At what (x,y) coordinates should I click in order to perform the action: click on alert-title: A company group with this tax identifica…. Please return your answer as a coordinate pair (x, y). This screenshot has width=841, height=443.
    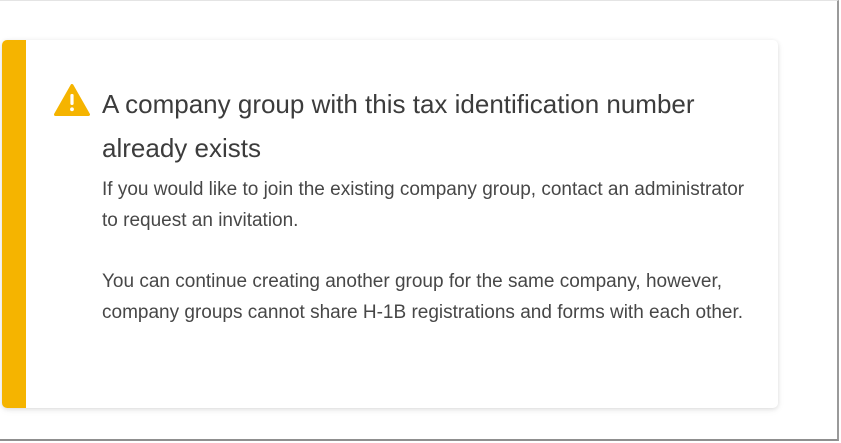
    Looking at the image, I should click on (398, 126).